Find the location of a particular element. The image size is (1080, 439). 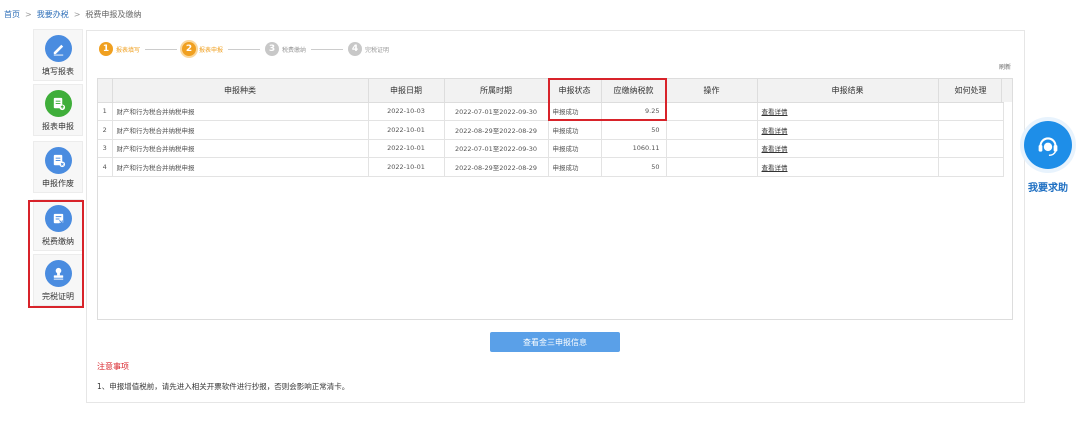

step-report-declare: 2 报表申报 is located at coordinates (202, 49).